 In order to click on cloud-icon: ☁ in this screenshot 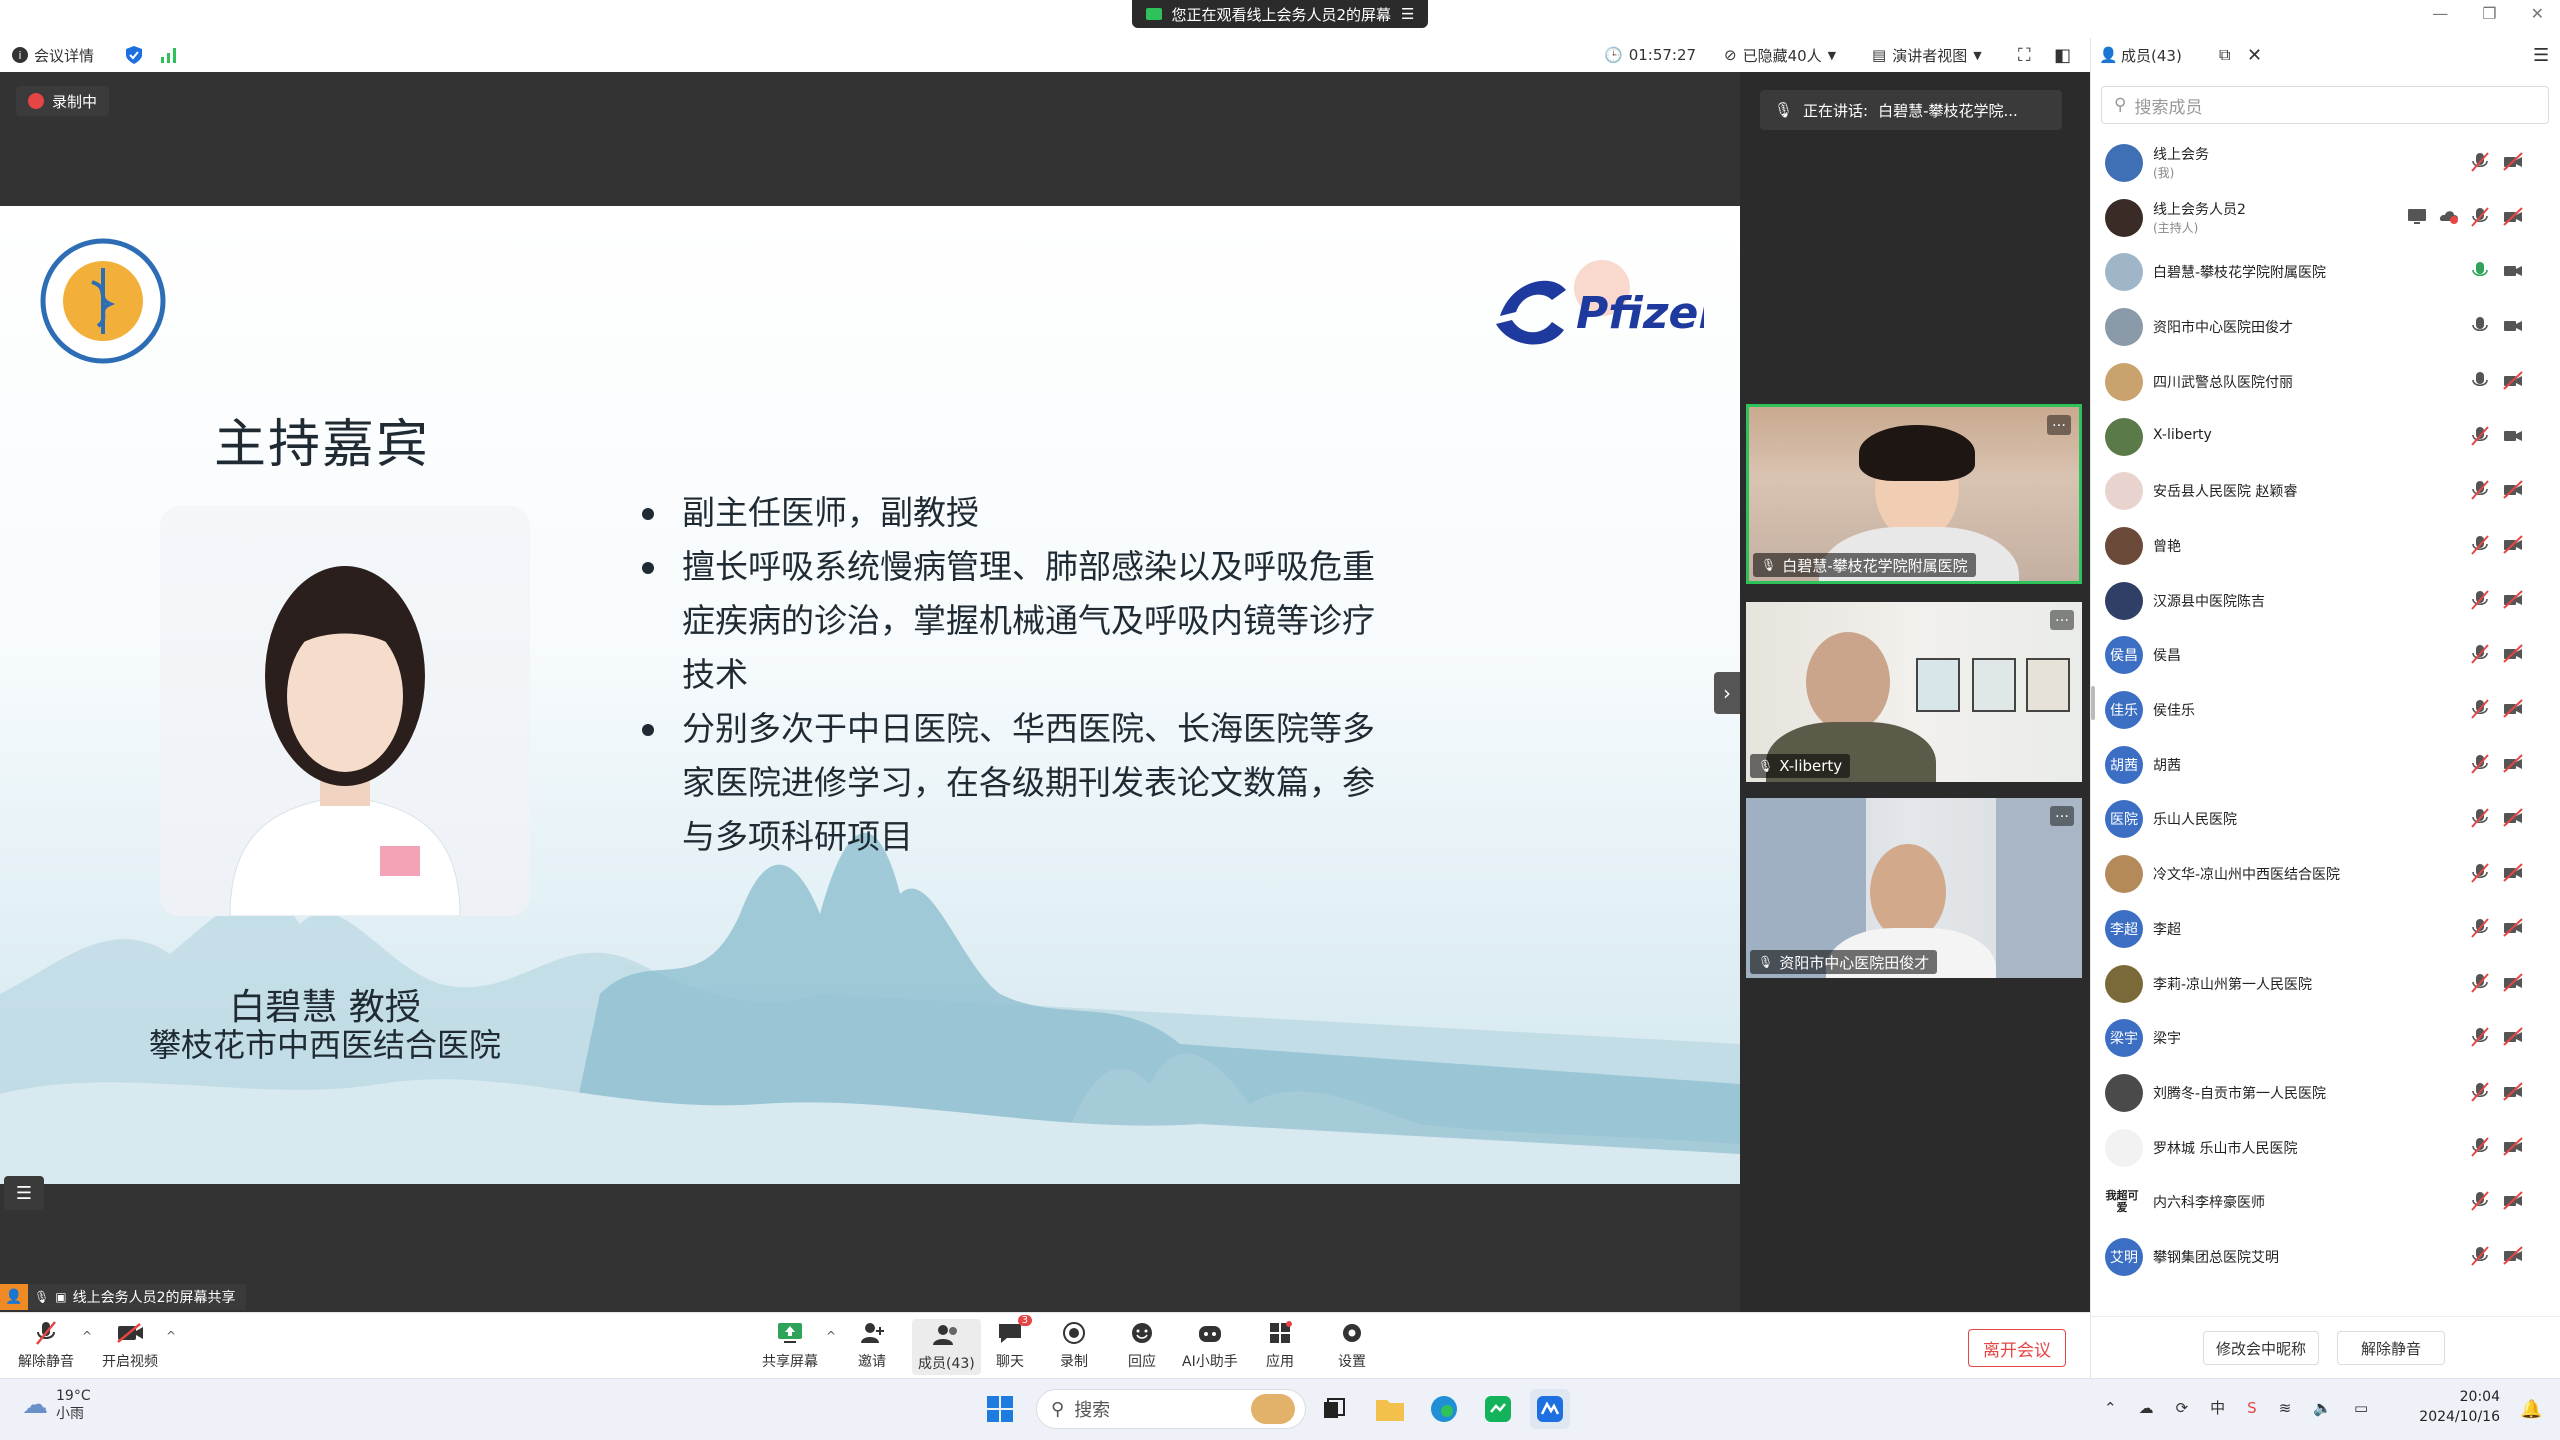, I will do `click(2146, 1408)`.